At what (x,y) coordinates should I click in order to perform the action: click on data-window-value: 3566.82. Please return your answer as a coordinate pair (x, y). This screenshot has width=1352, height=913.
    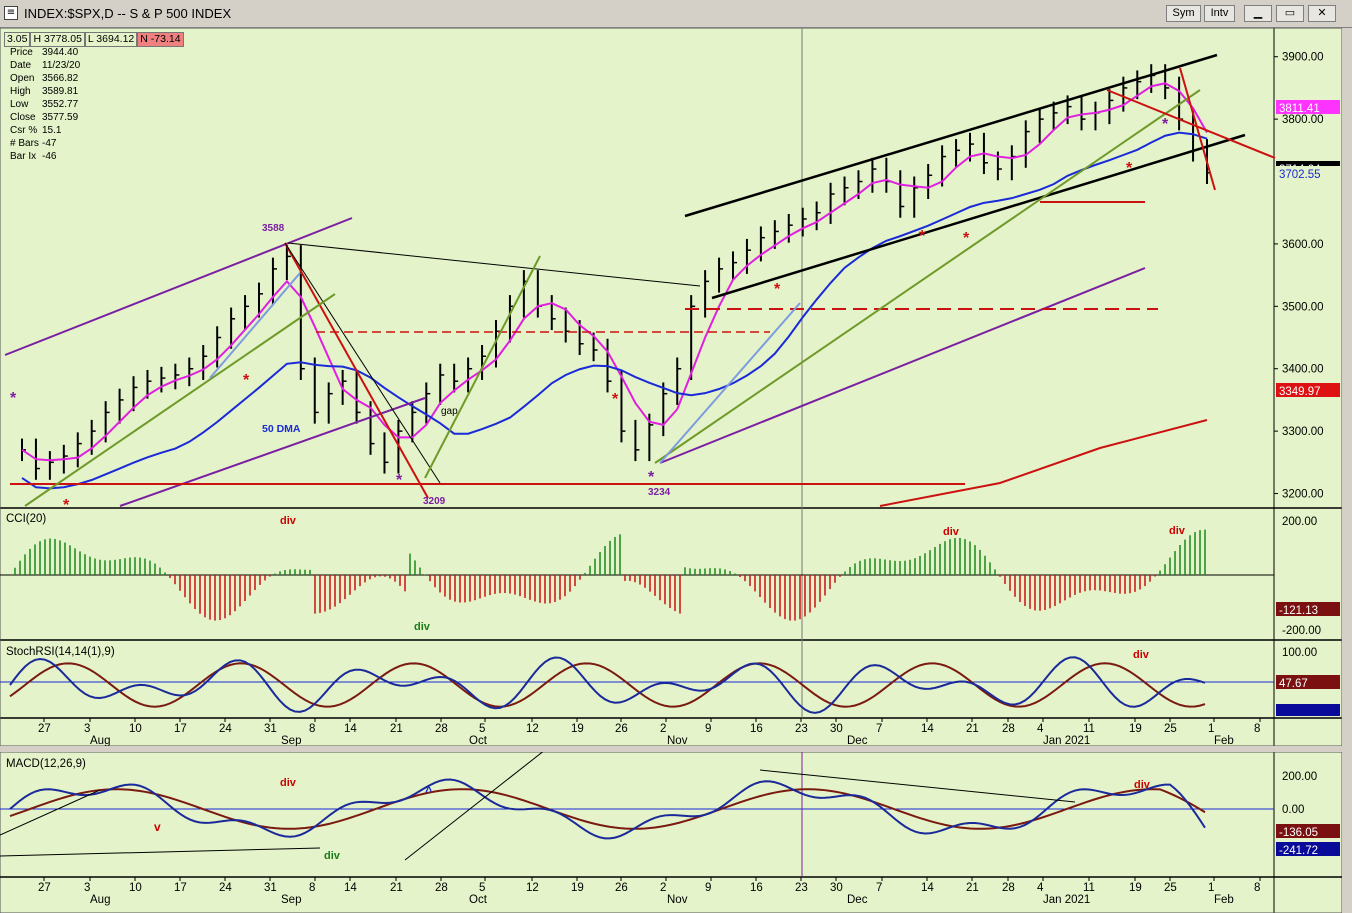
    Looking at the image, I should click on (60, 78).